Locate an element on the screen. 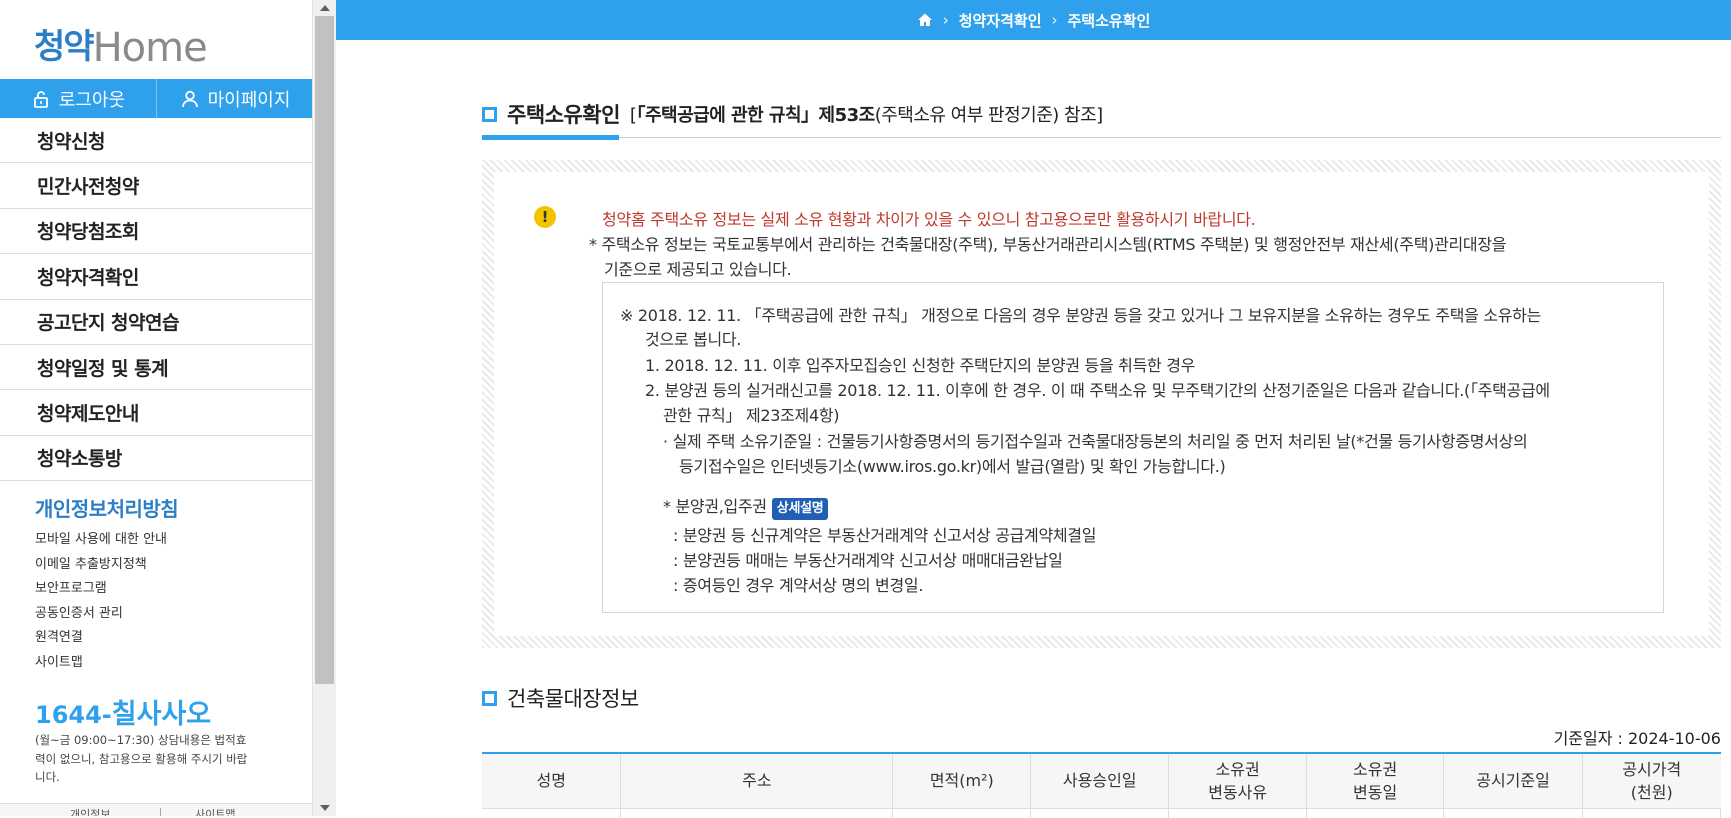 The image size is (1731, 818). breadcrumb: › 청약자격확인 › 주택소유확인 is located at coordinates (1033, 20).